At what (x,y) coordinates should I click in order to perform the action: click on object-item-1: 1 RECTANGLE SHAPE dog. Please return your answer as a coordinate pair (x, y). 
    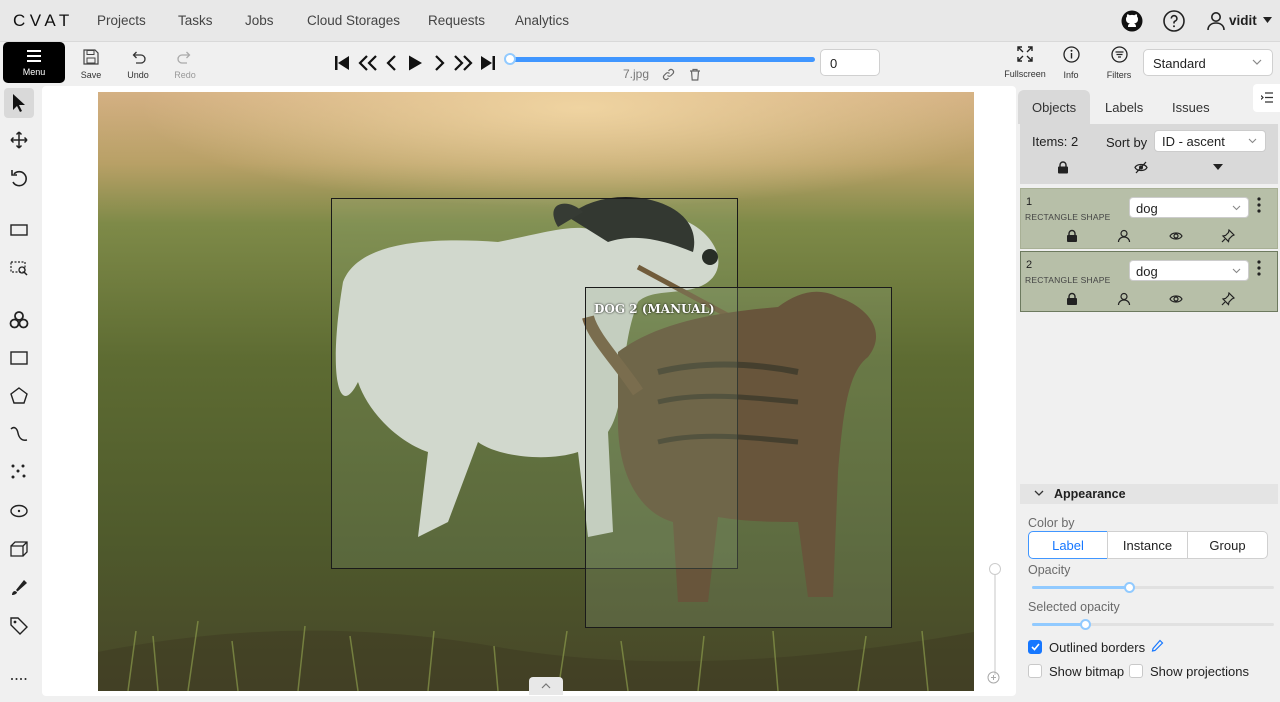
    Looking at the image, I should click on (1149, 218).